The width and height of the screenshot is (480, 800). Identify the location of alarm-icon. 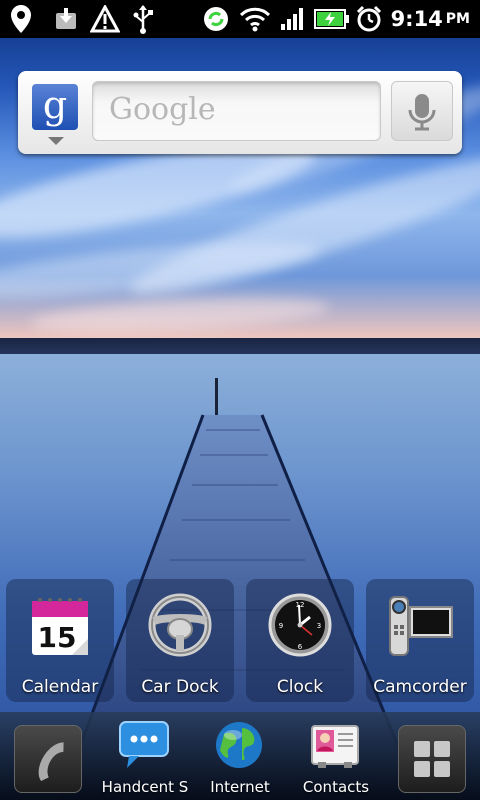
(369, 19).